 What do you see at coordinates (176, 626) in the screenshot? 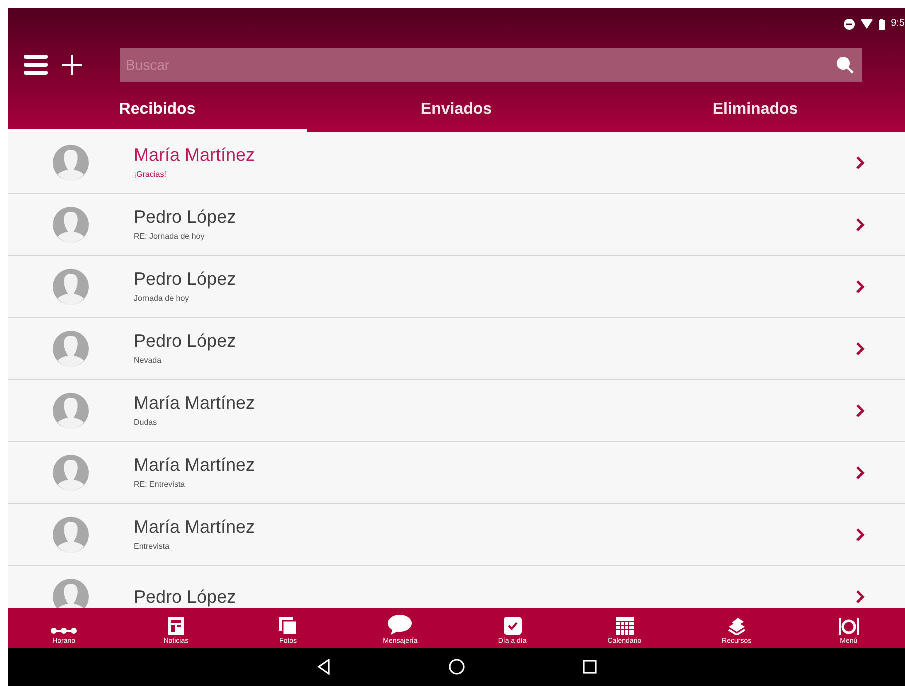
I see `newspaper-icon` at bounding box center [176, 626].